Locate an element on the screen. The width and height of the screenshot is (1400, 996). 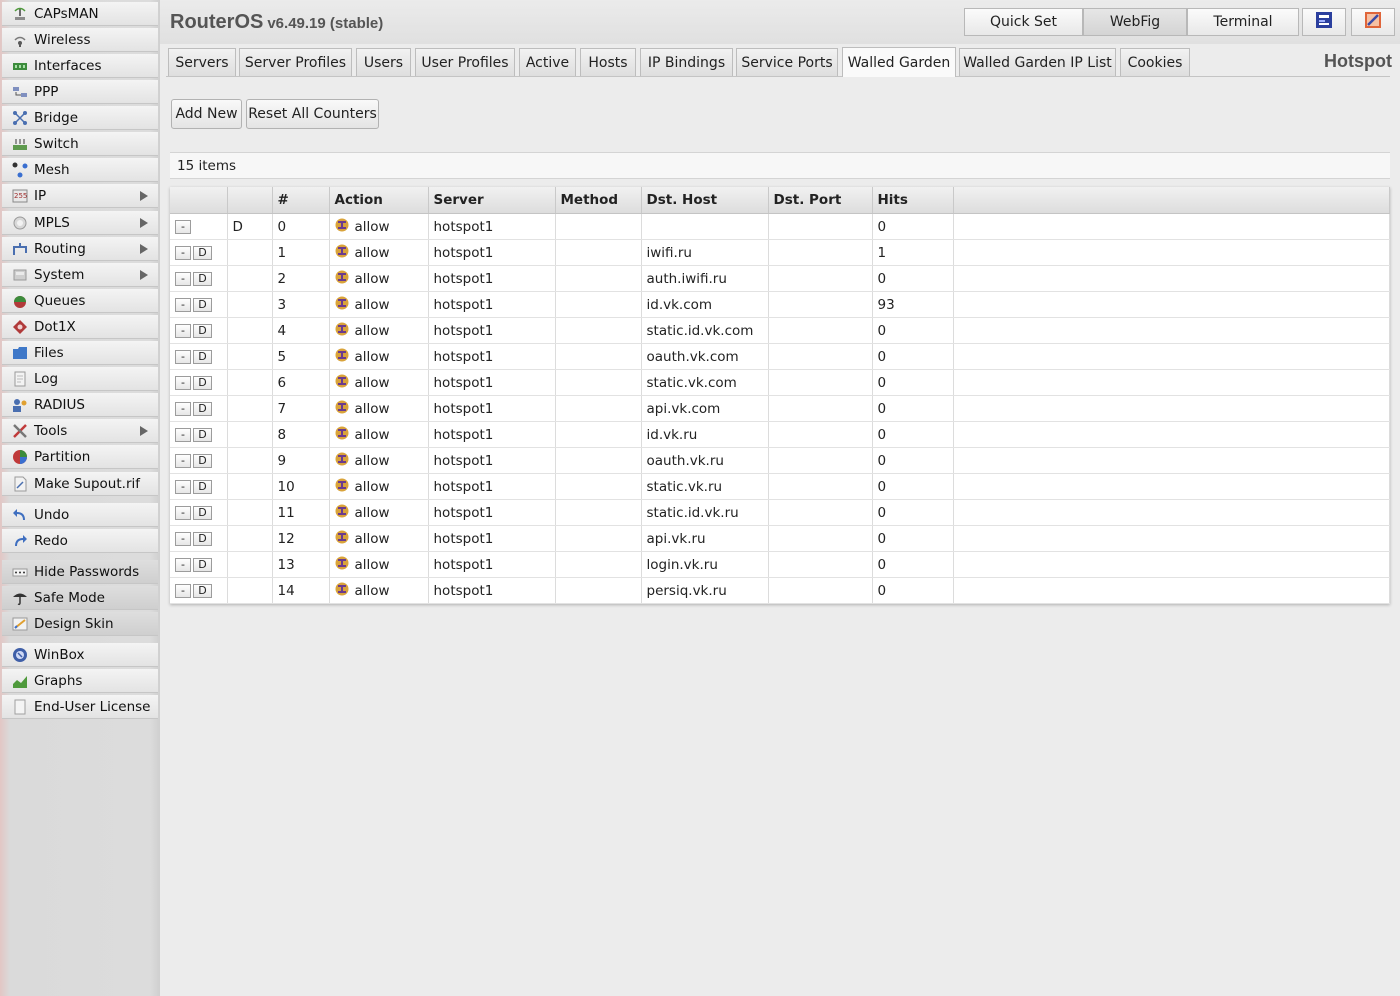
dst-host-cell: id.vk.ru is located at coordinates (705, 434).